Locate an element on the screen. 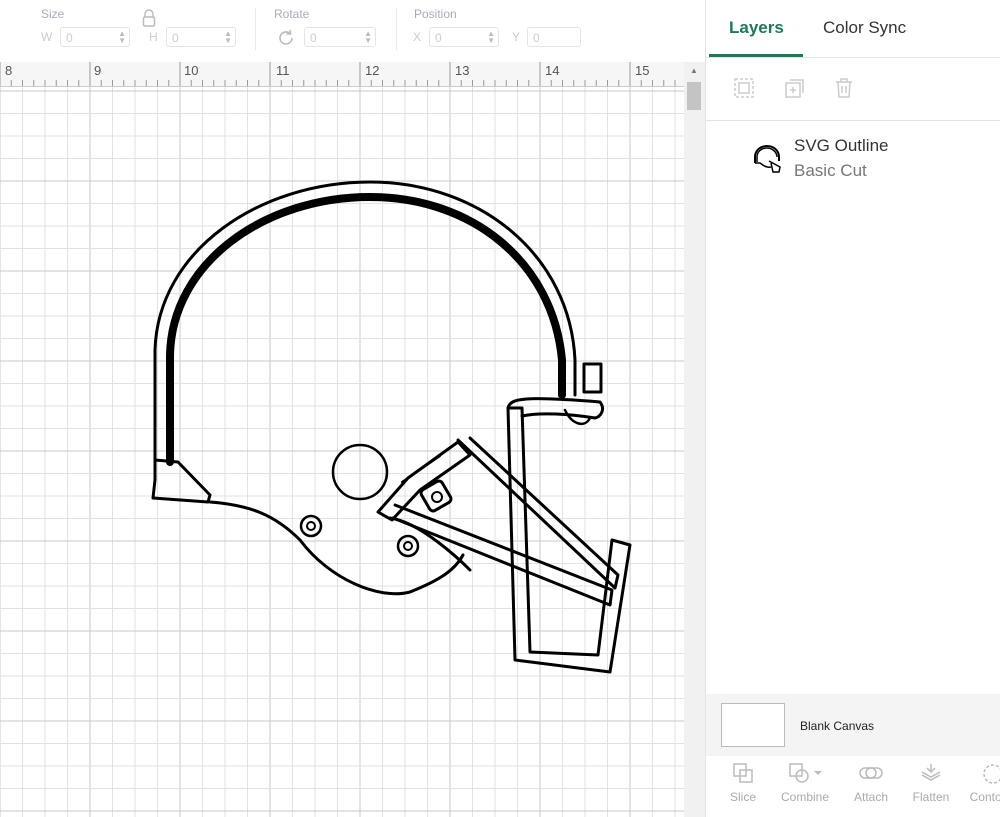  rotate-group: Rotate 0 ▲ ▼ is located at coordinates (326, 31).